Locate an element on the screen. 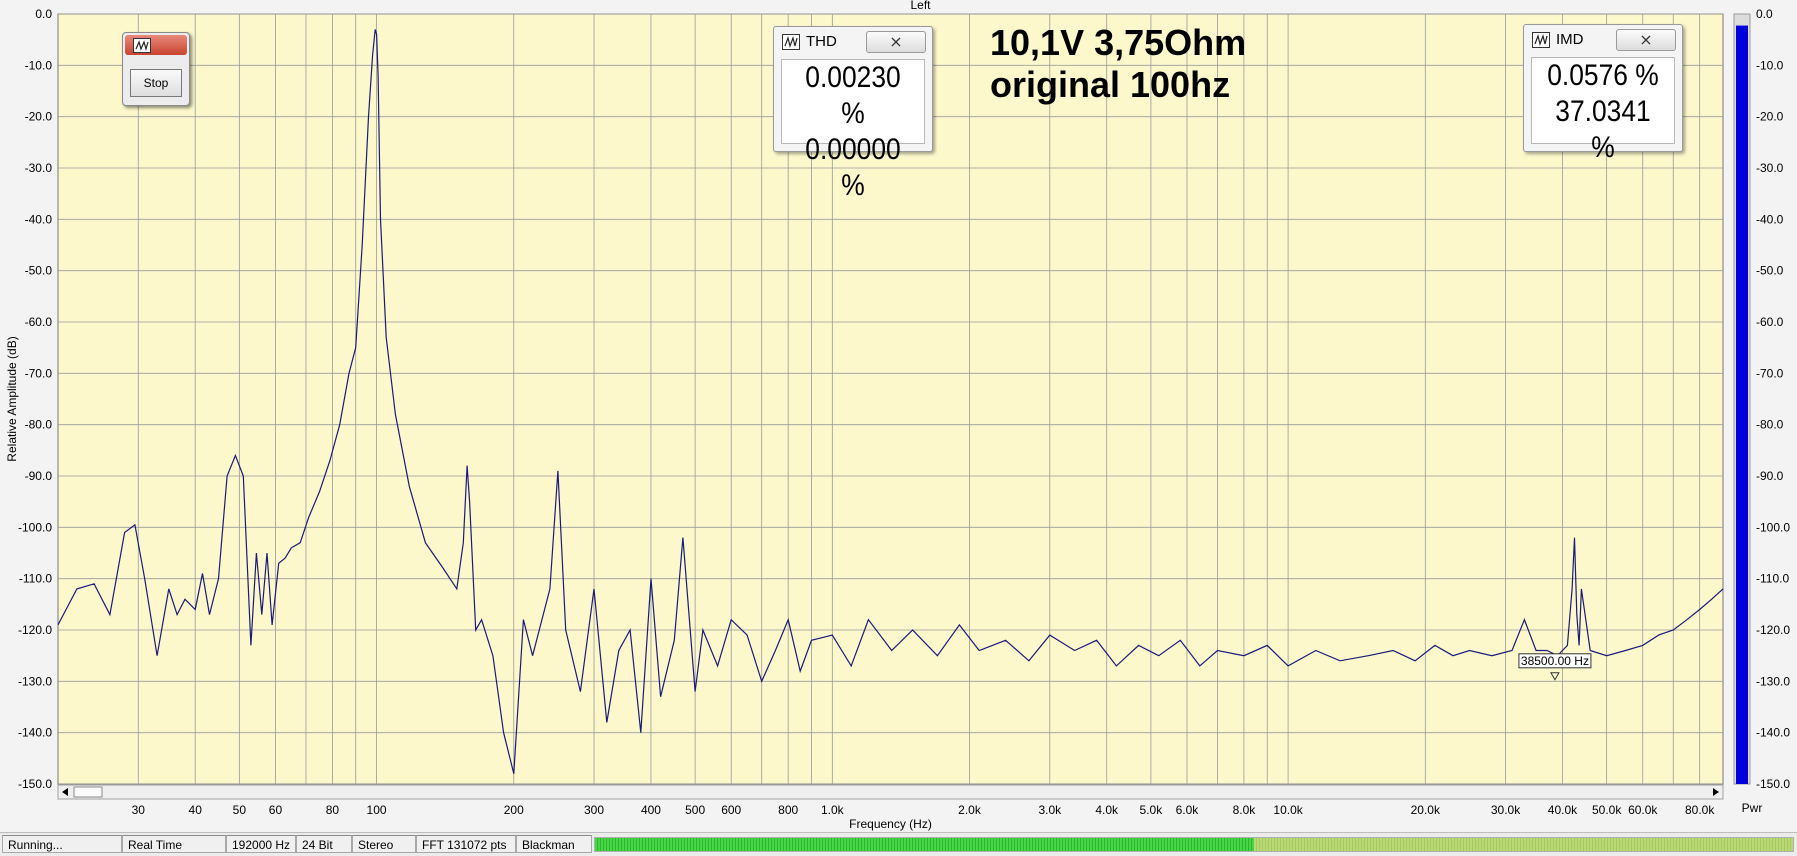 The height and width of the screenshot is (856, 1797). x-tick-label: 60 is located at coordinates (276, 810).